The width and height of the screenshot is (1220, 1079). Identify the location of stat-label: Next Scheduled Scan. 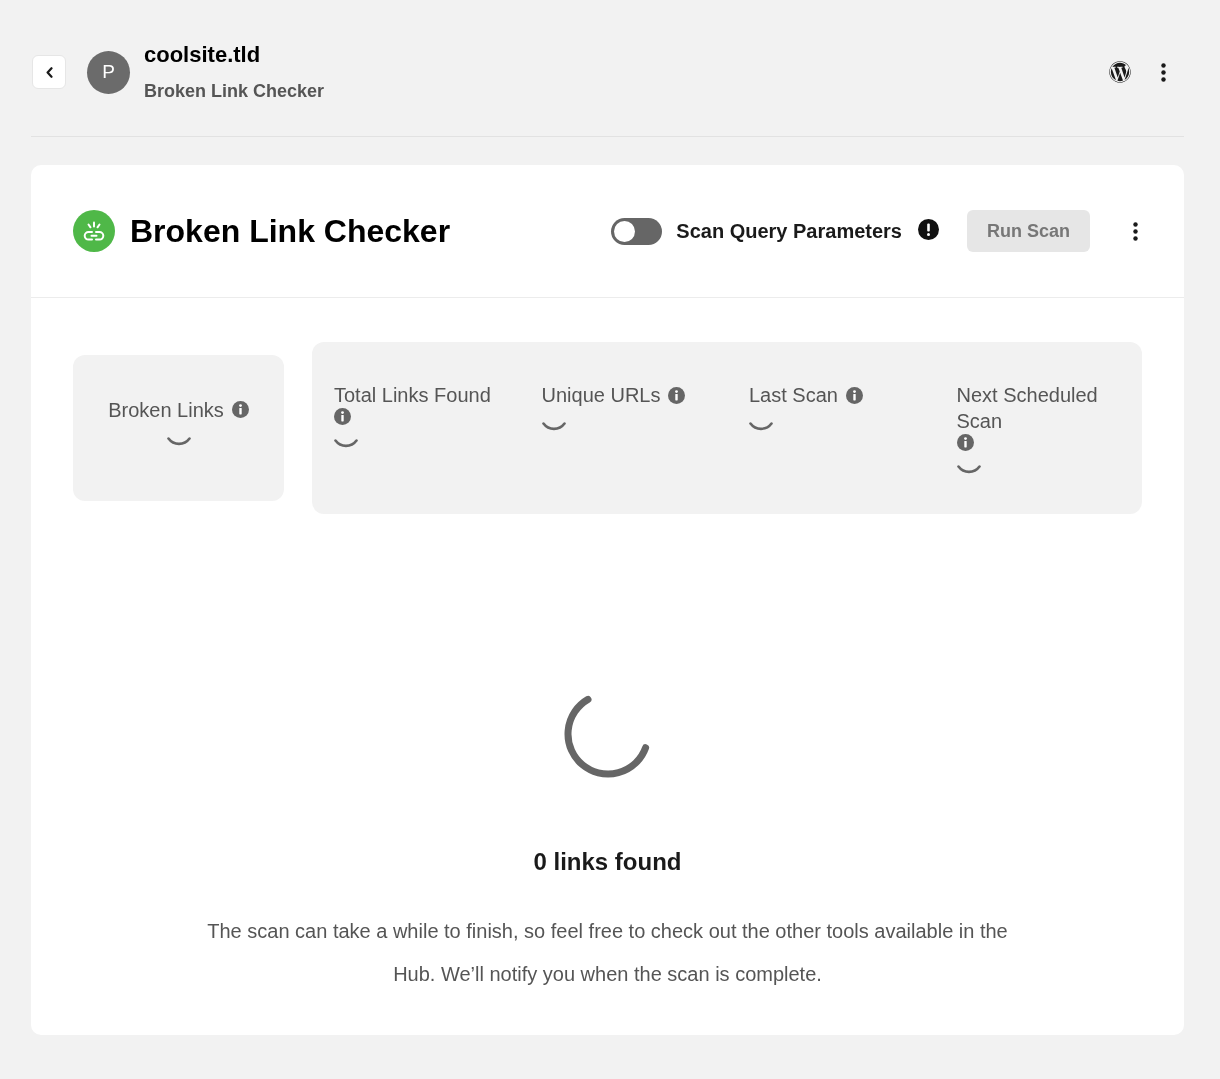
(1027, 408).